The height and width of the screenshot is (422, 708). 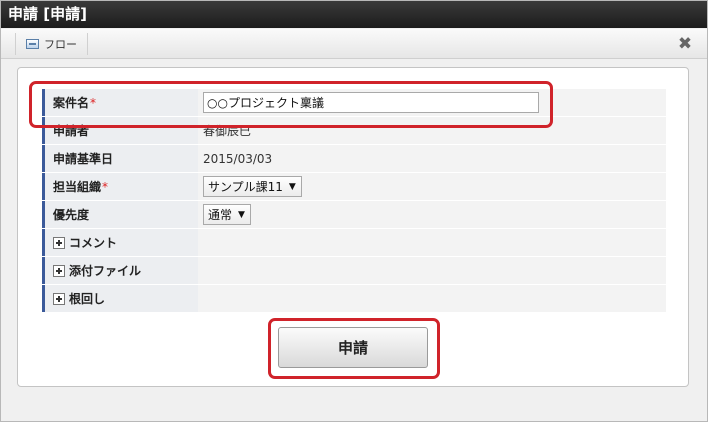 What do you see at coordinates (354, 242) in the screenshot?
I see `section-comment: コメント` at bounding box center [354, 242].